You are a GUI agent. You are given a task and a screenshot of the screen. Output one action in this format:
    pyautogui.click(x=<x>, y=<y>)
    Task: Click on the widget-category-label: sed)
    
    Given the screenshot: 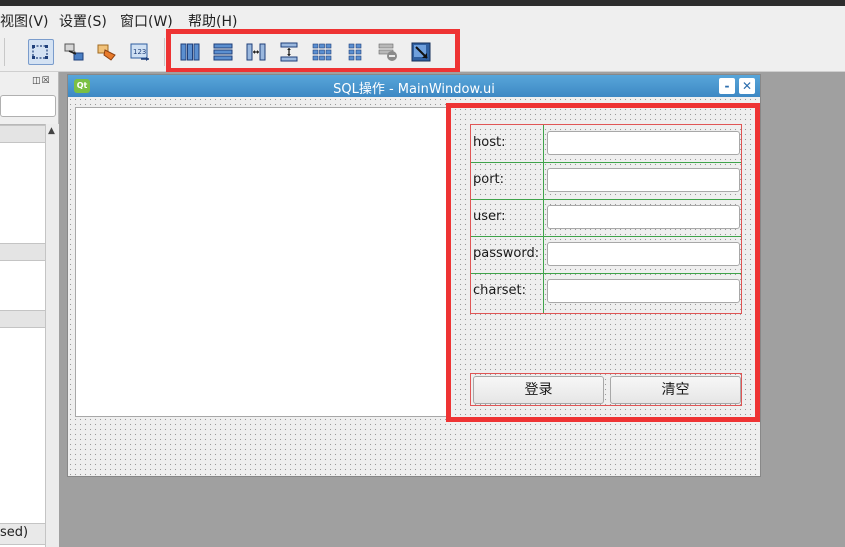 What is the action you would take?
    pyautogui.click(x=14, y=532)
    